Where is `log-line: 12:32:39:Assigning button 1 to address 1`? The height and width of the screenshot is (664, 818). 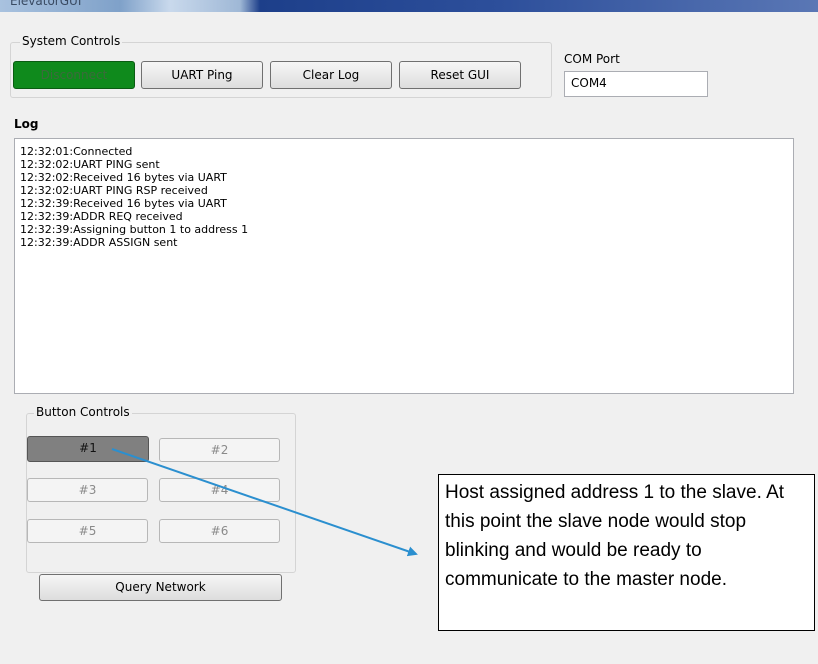 log-line: 12:32:39:Assigning button 1 to address 1 is located at coordinates (134, 229).